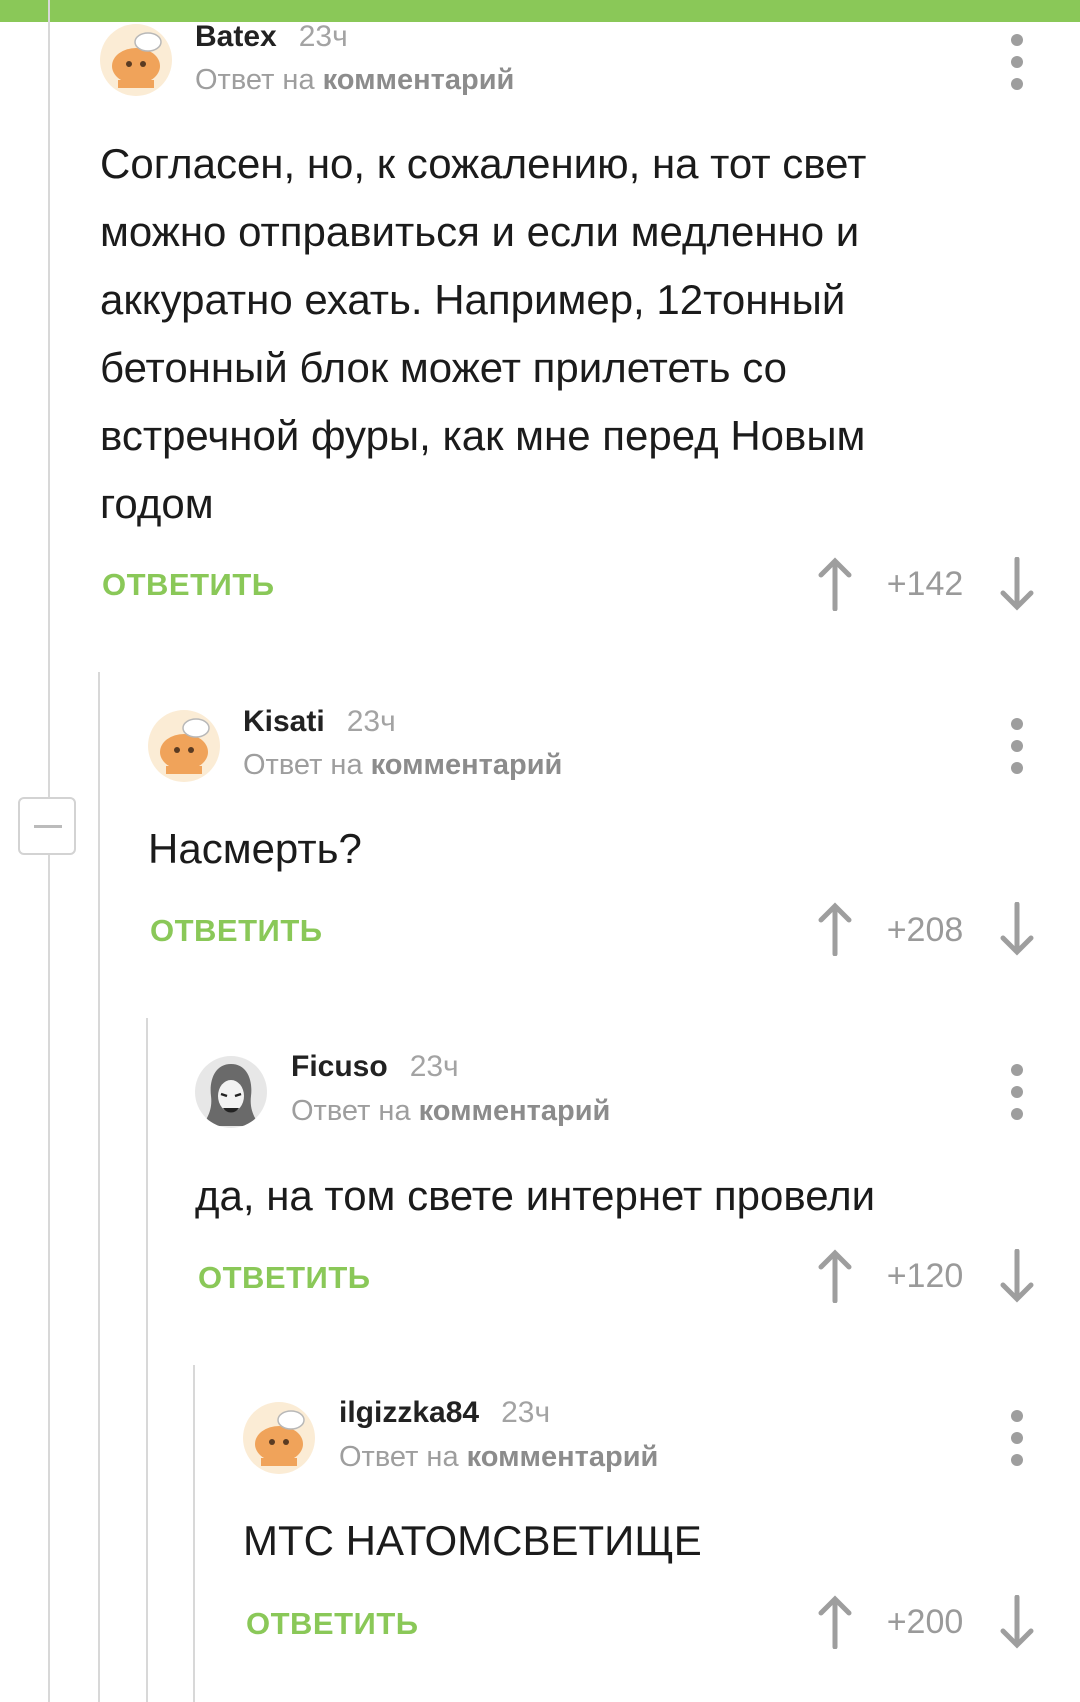 The width and height of the screenshot is (1080, 1702). What do you see at coordinates (47, 826) in the screenshot?
I see `collapse-thread-button` at bounding box center [47, 826].